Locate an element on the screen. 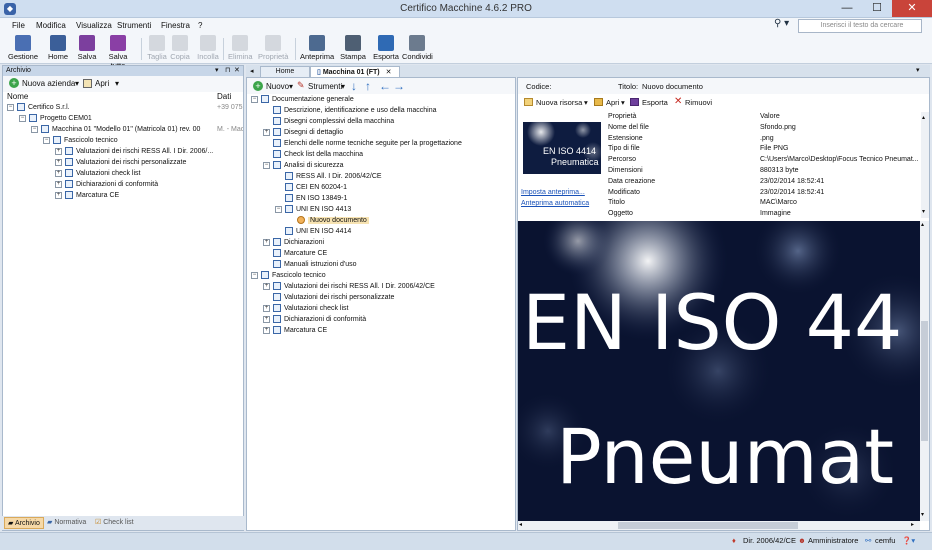 The height and width of the screenshot is (550, 932). auto-preview-link: Anteprima automatica is located at coordinates (555, 203).